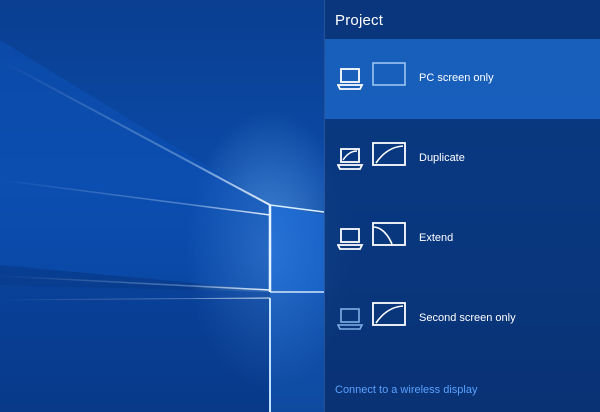 The height and width of the screenshot is (412, 600). What do you see at coordinates (462, 239) in the screenshot?
I see `option-extend: Extend` at bounding box center [462, 239].